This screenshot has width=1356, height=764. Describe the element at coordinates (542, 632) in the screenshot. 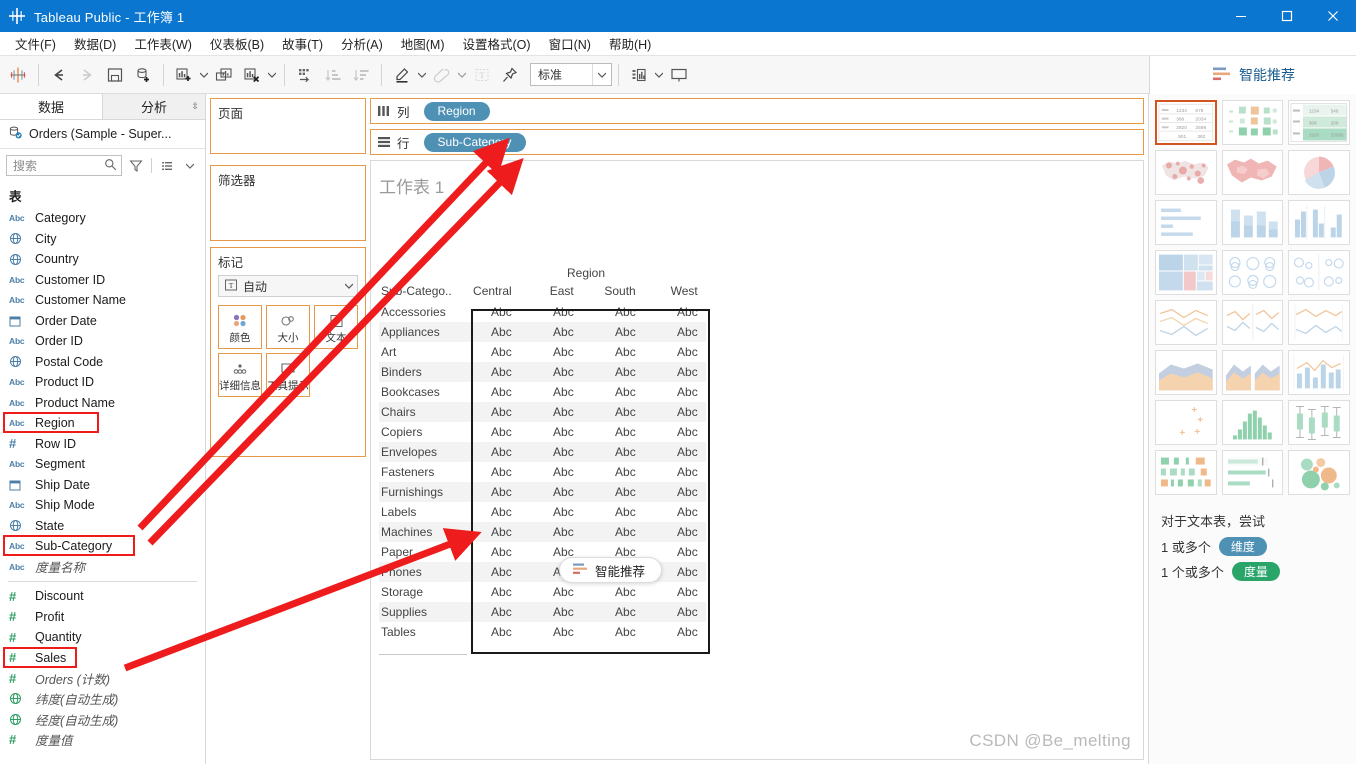

I see `table-row: Tables Abc Abc Abc Abc` at that location.